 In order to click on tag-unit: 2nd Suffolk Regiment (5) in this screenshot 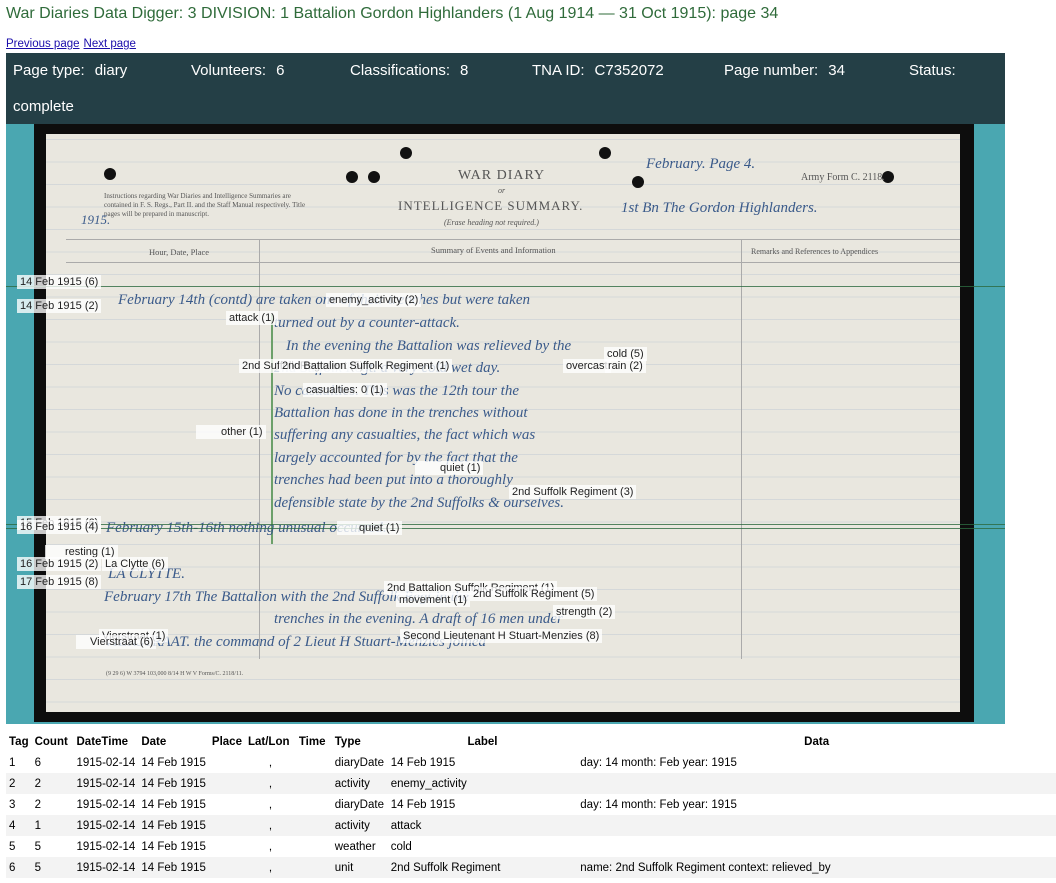, I will do `click(534, 594)`.